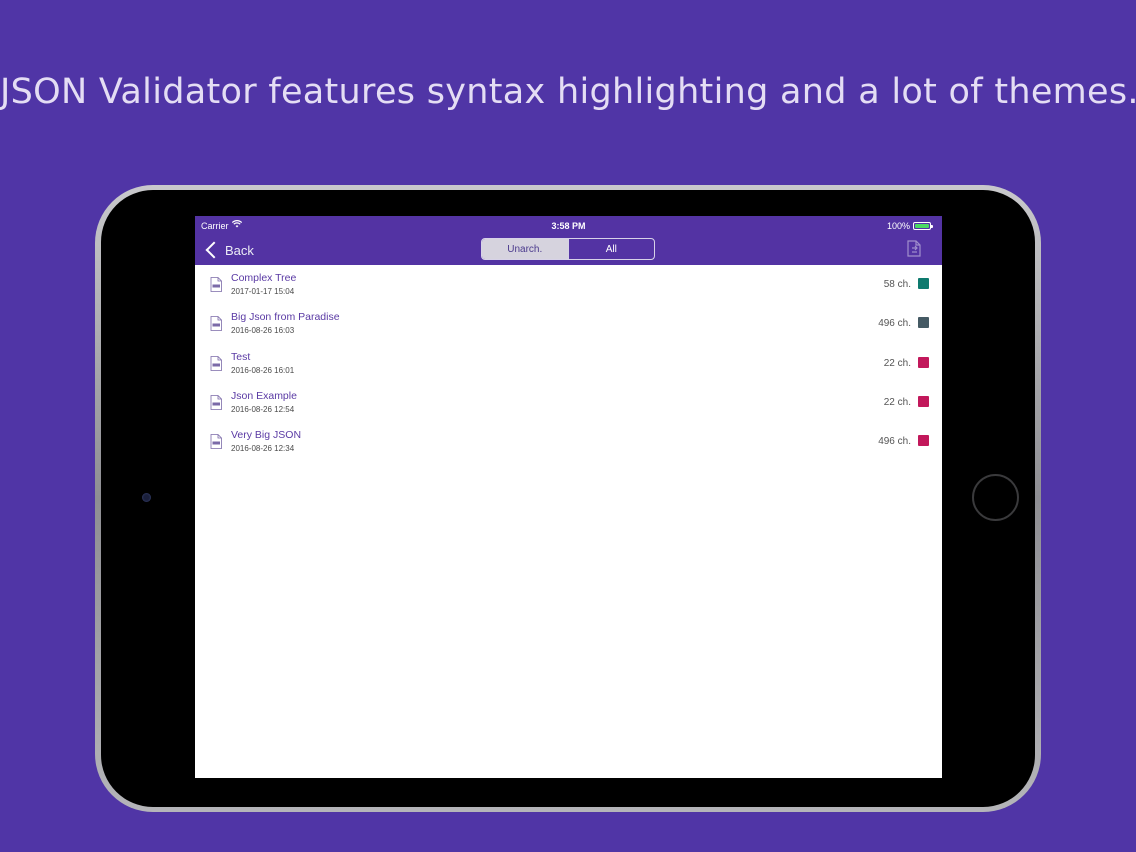 This screenshot has height=852, width=1136. I want to click on archive-filter-segmented-control: Unarch. All, so click(568, 249).